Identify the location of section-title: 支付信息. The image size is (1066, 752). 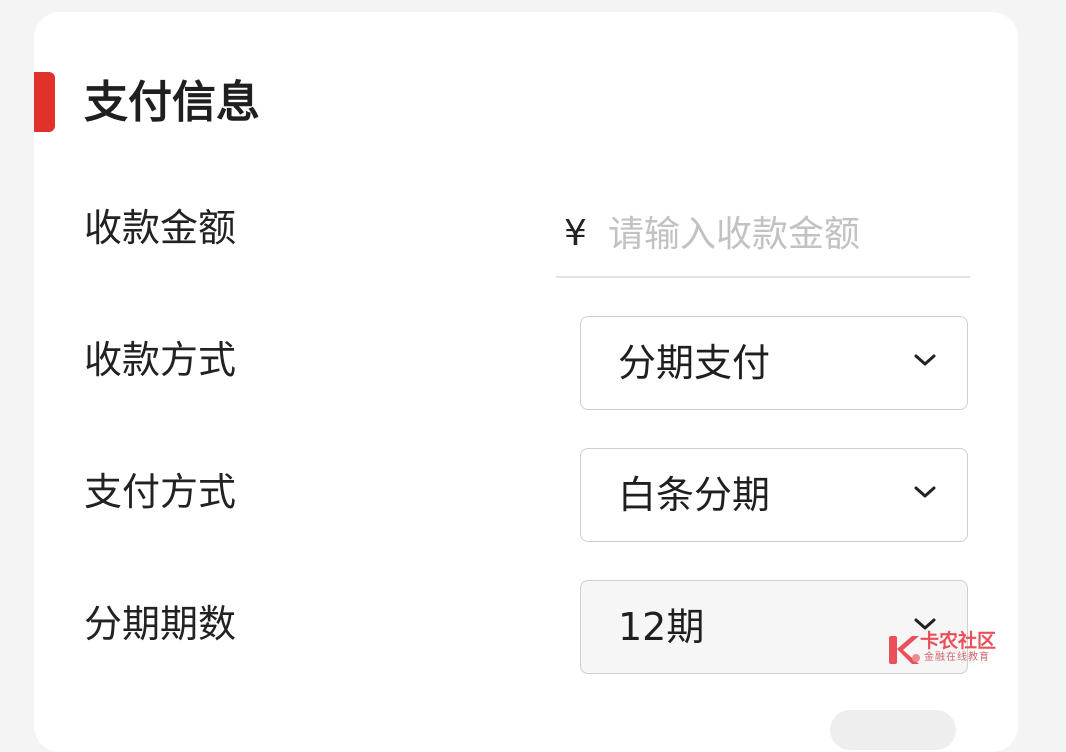
(172, 102).